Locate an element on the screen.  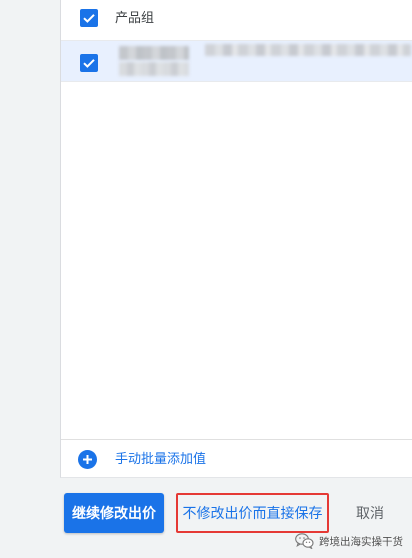
continue-edit-bid-button: 继续修改出价 is located at coordinates (114, 513).